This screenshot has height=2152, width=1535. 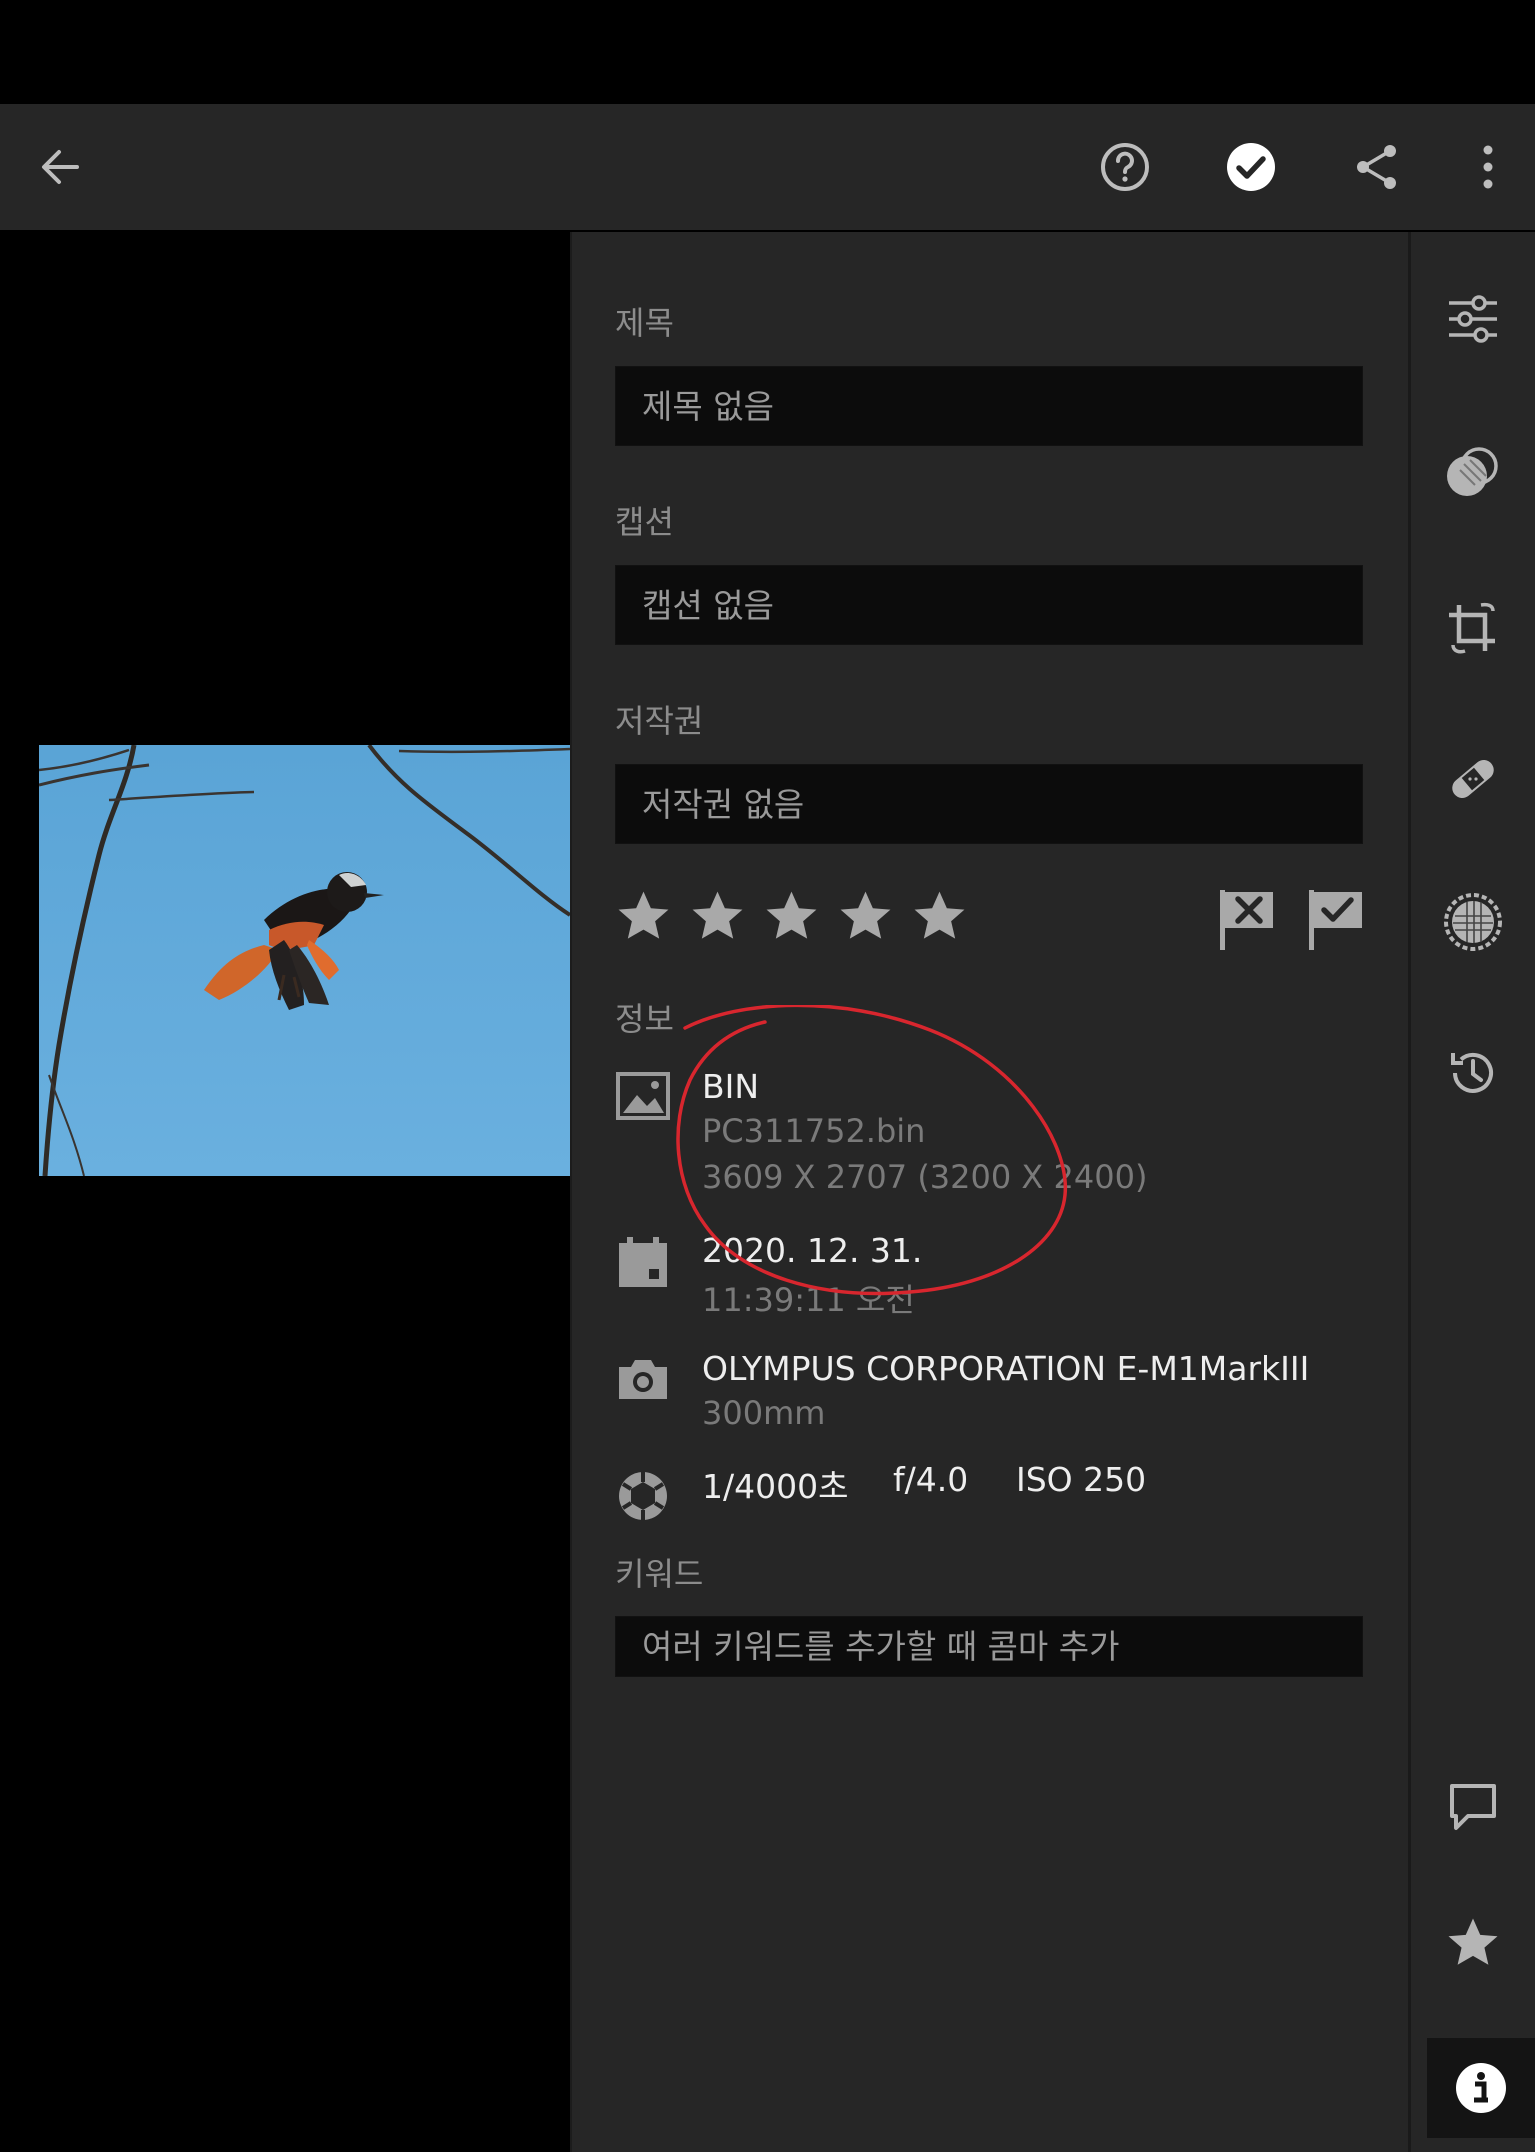 I want to click on file-type: BIN, so click(x=731, y=1086).